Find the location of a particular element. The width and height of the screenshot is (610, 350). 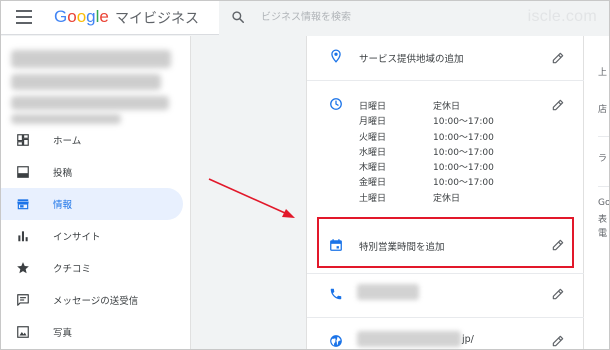

right-panel-snippet: 店 is located at coordinates (603, 110).